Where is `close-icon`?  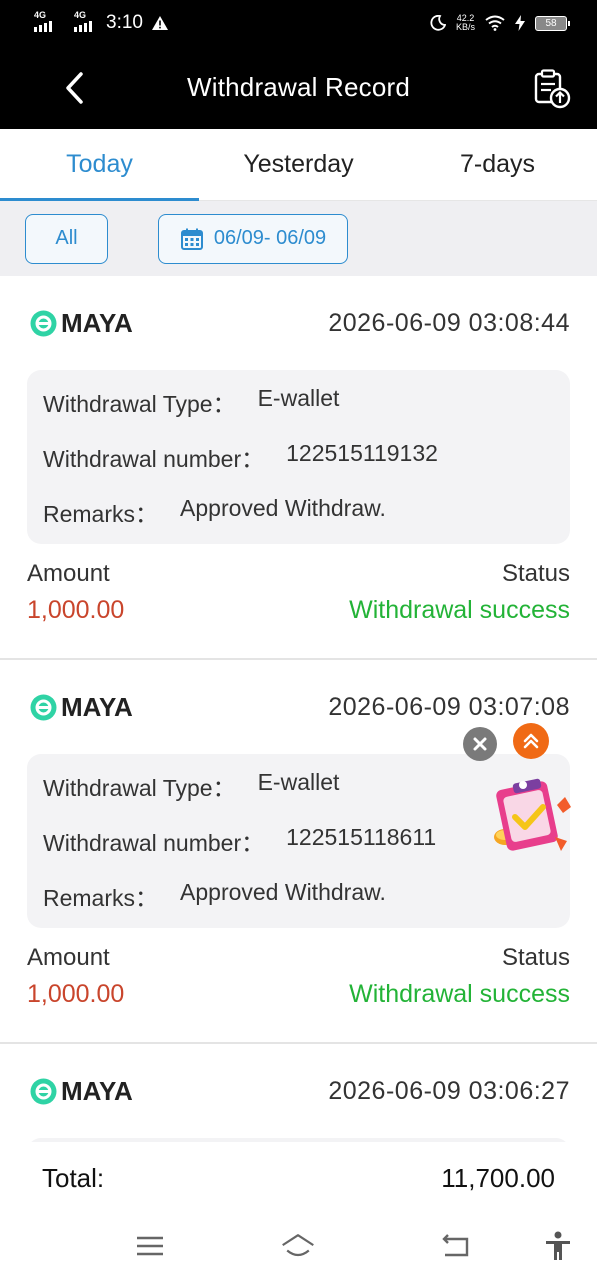
close-icon is located at coordinates (480, 744).